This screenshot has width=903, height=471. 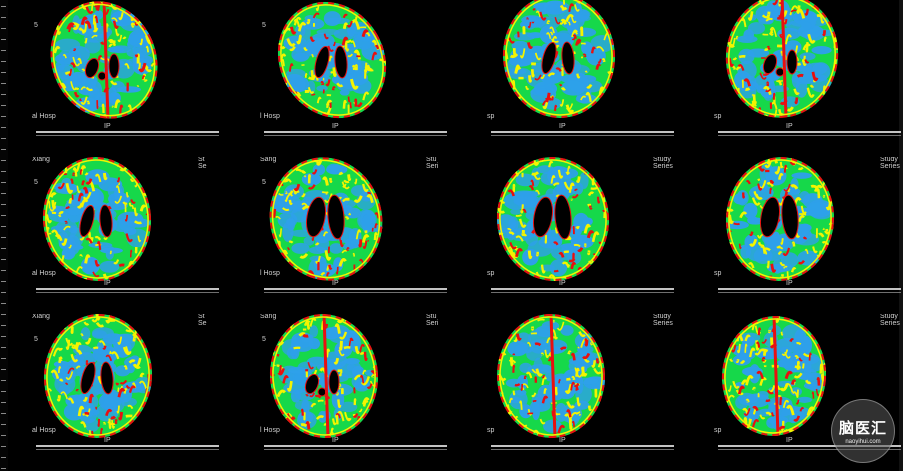 What do you see at coordinates (112, 78) in the screenshot?
I see `image-tile-r1c1: 5 al Hosp IP` at bounding box center [112, 78].